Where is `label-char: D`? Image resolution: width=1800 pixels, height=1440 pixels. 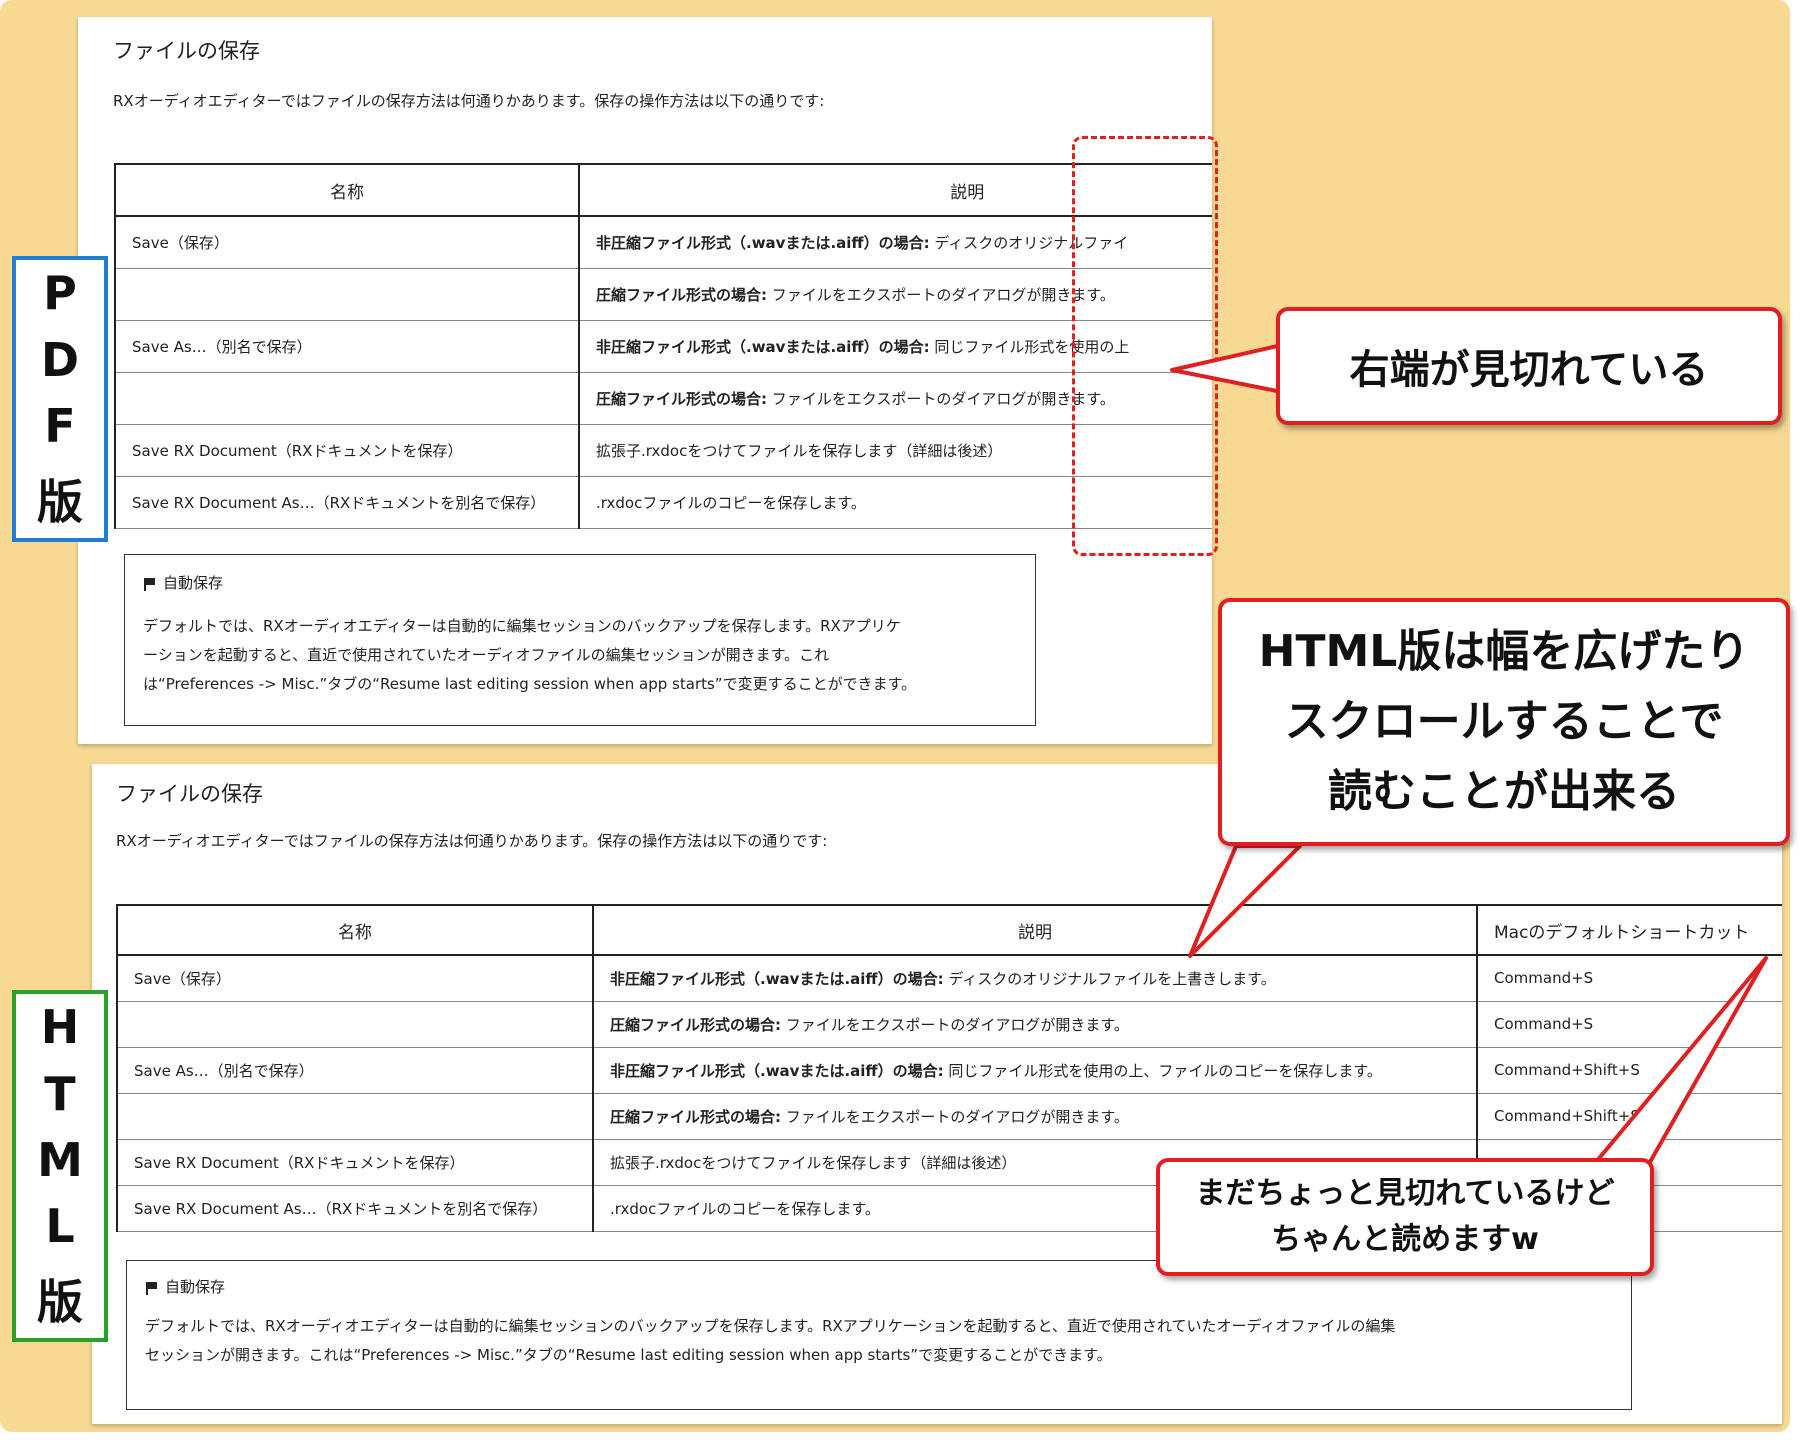
label-char: D is located at coordinates (60, 359).